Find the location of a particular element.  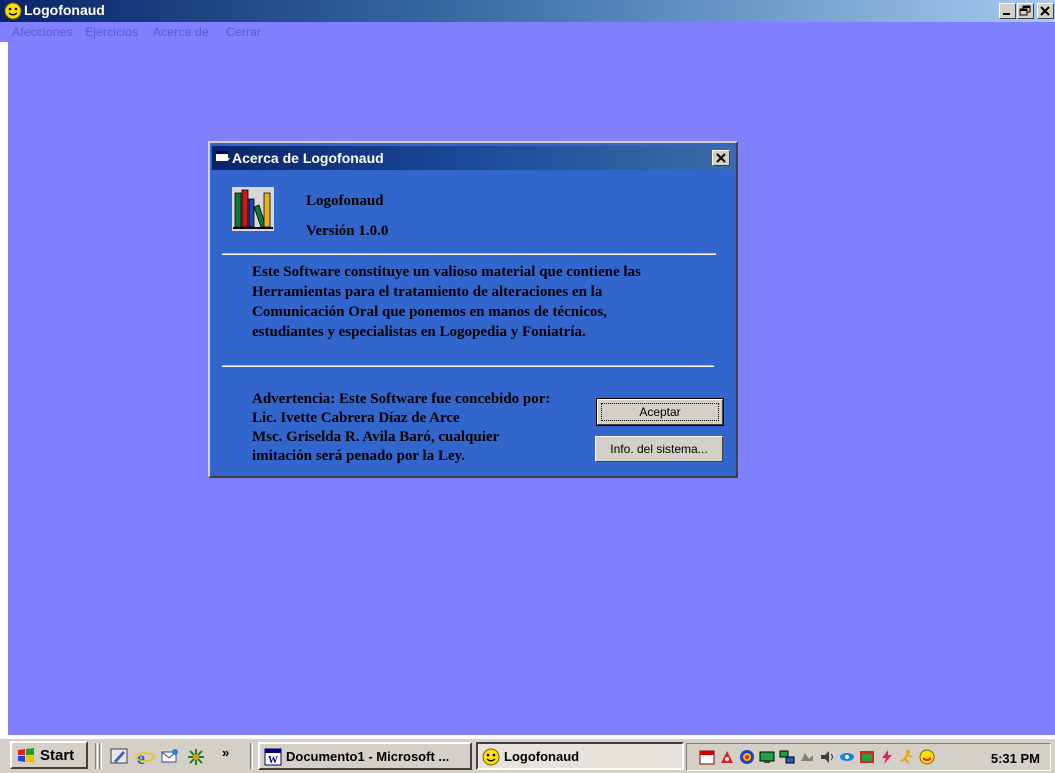

warning-line: Lic. Ivette Cabrera Díaz de Arce is located at coordinates (356, 418).